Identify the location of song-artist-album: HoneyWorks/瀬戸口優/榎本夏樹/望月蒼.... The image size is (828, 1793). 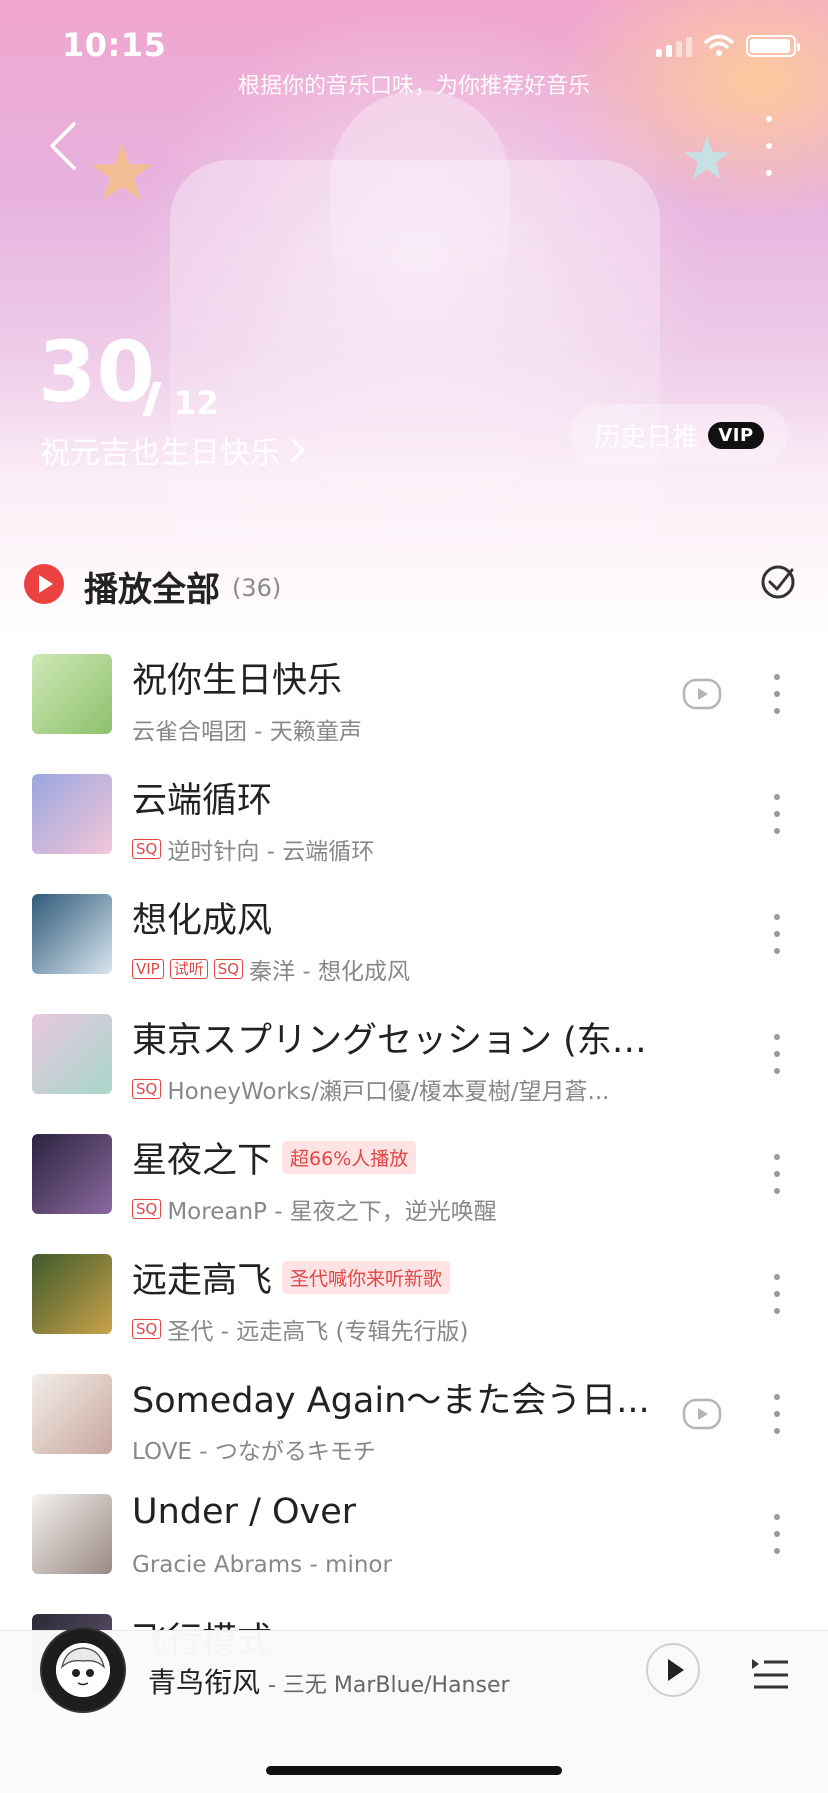
(388, 1092).